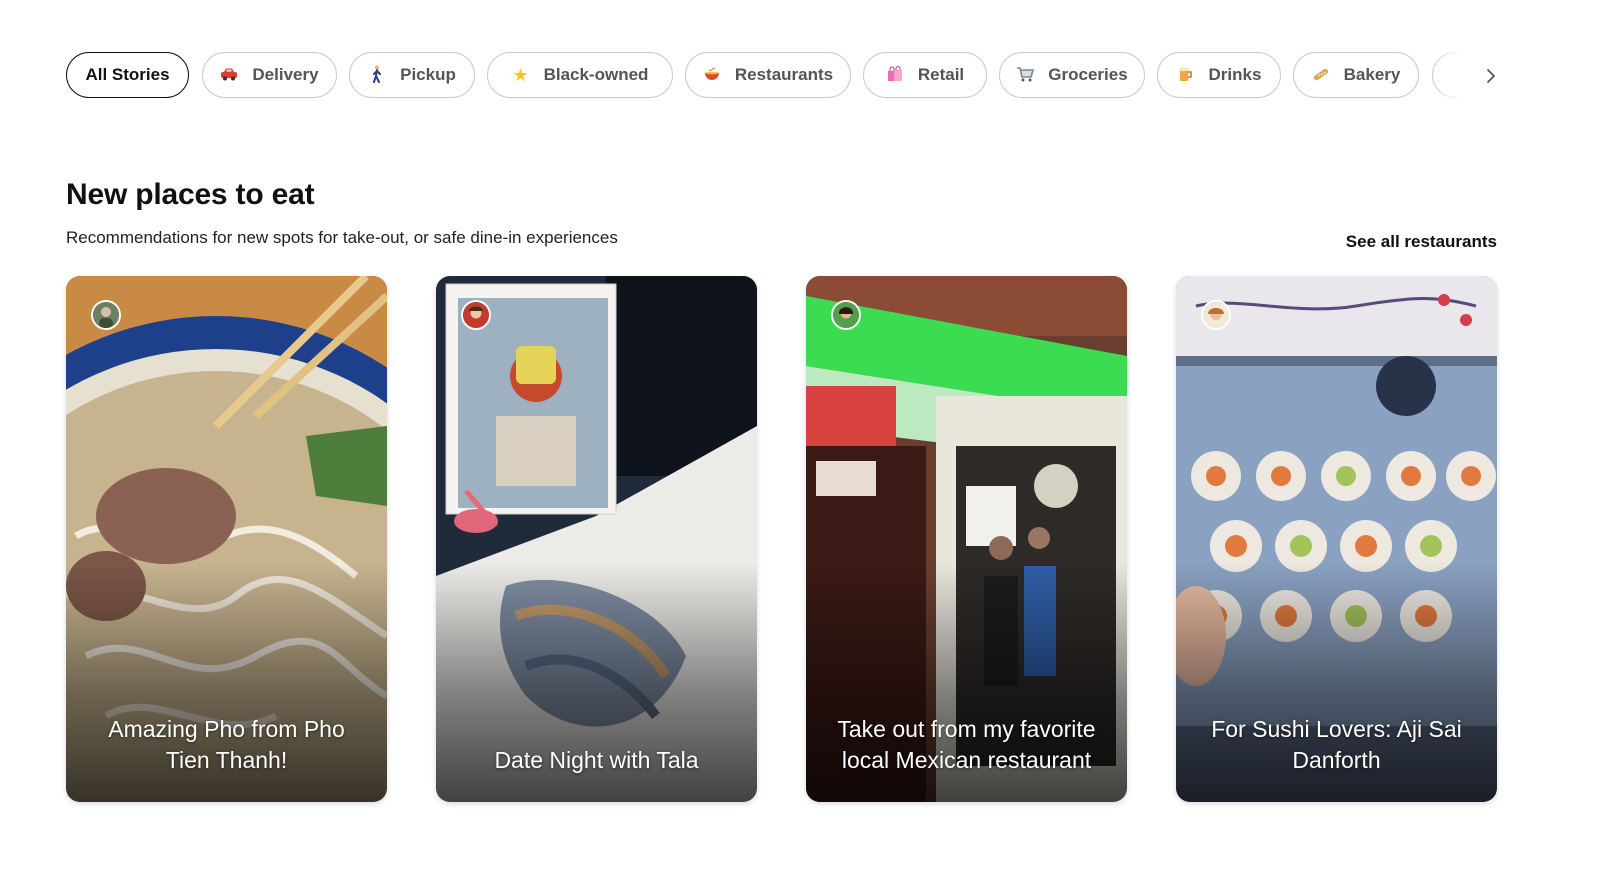 The image size is (1600, 878). Describe the element at coordinates (520, 75) in the screenshot. I see `star-icon: ★` at that location.